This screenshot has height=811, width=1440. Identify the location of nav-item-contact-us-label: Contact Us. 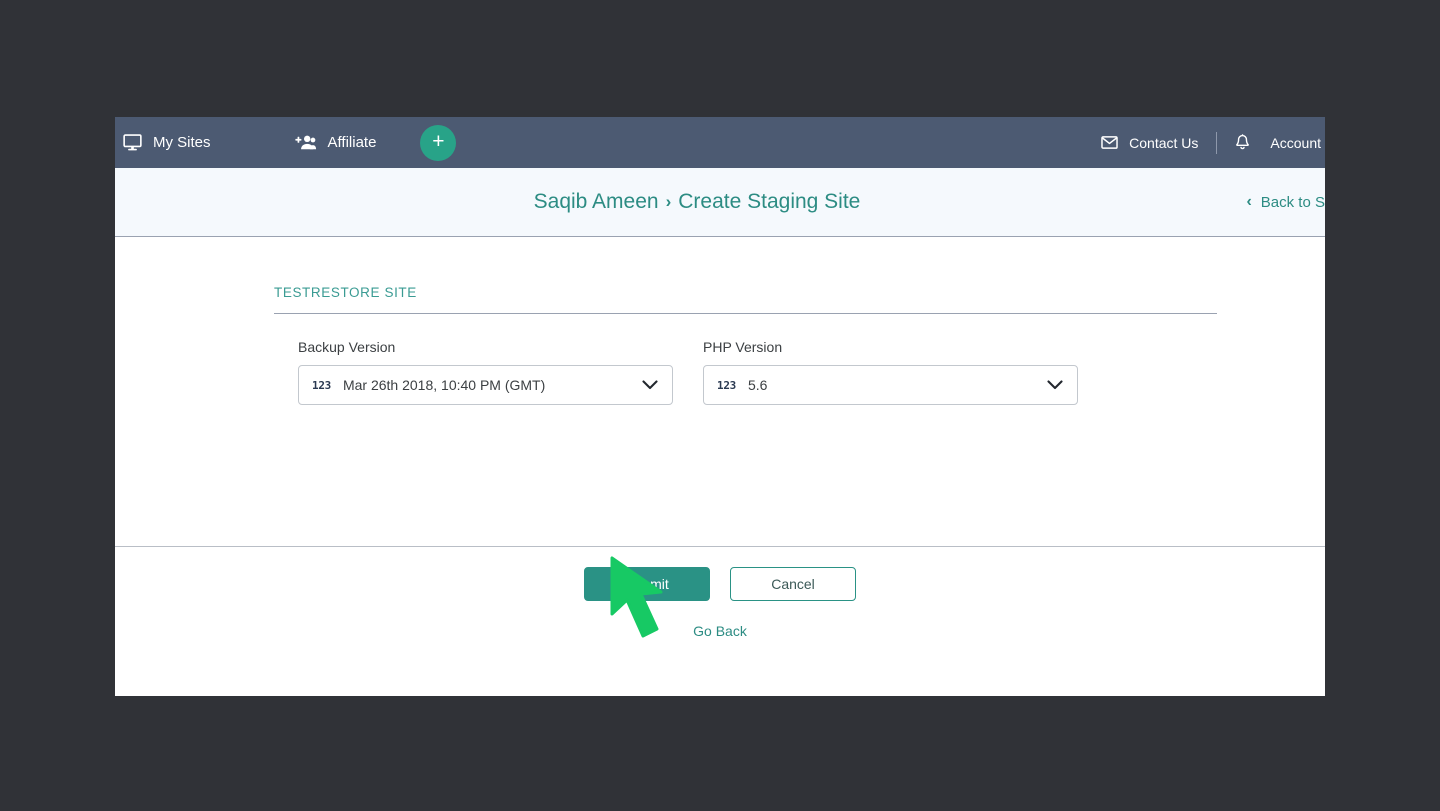
(1164, 142).